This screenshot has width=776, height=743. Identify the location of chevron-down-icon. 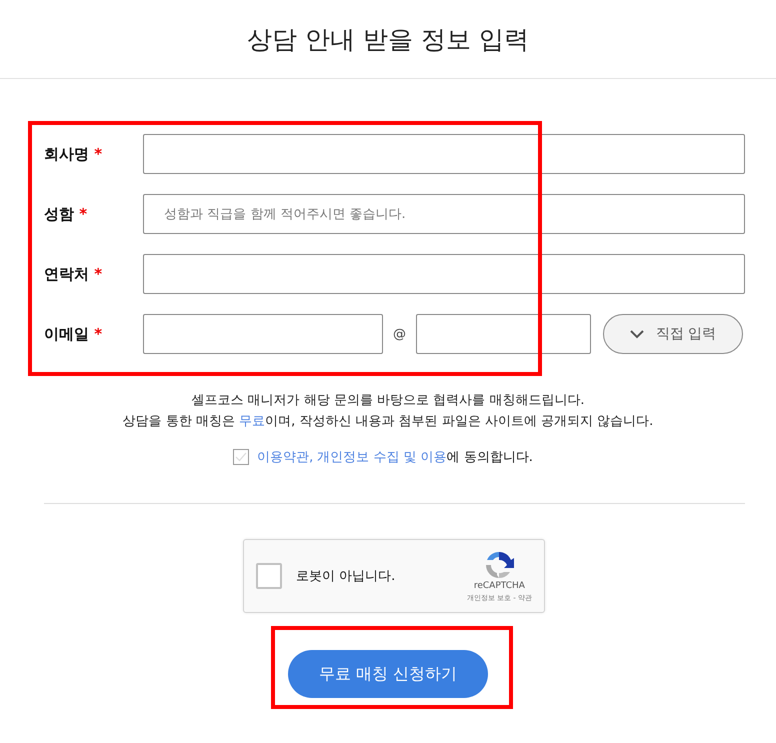
(637, 334).